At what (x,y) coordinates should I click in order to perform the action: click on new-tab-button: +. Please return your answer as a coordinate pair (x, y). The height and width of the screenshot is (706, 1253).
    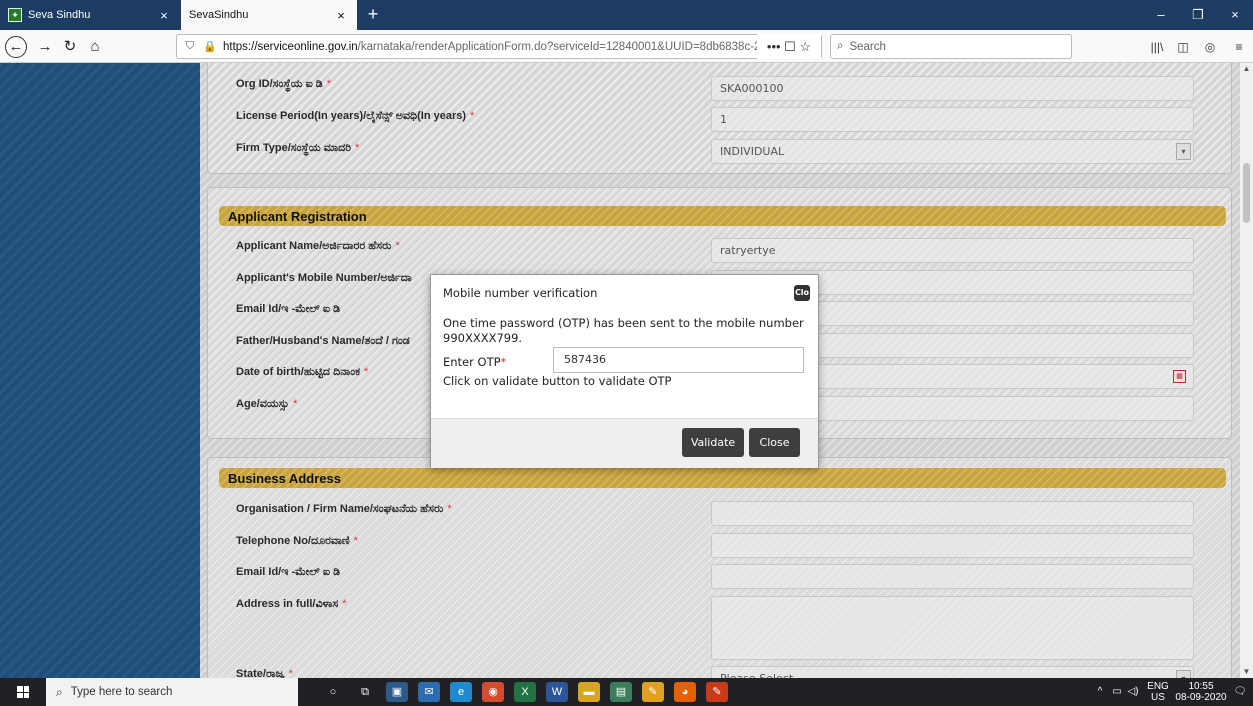
    Looking at the image, I should click on (373, 14).